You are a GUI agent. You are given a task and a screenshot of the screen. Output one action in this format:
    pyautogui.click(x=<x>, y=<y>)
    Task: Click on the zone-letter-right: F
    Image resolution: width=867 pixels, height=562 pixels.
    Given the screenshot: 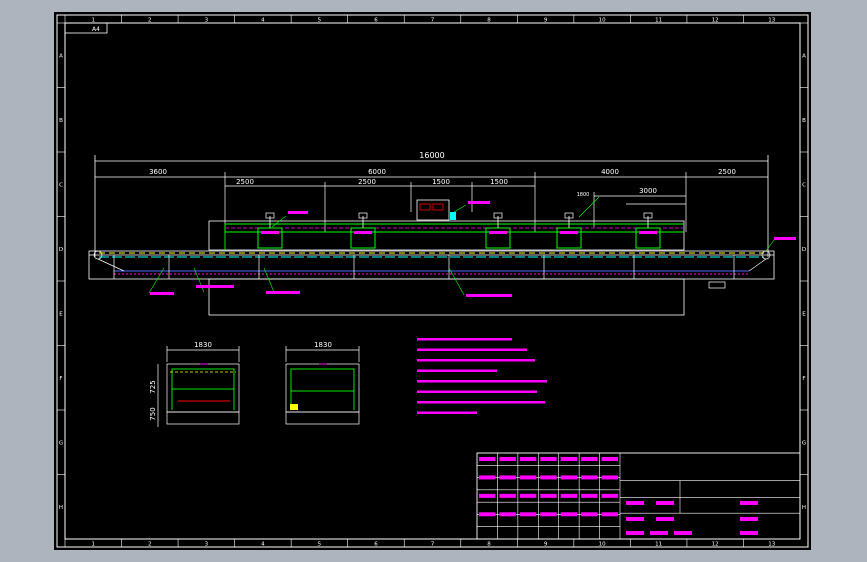 What is the action you would take?
    pyautogui.click(x=803, y=379)
    